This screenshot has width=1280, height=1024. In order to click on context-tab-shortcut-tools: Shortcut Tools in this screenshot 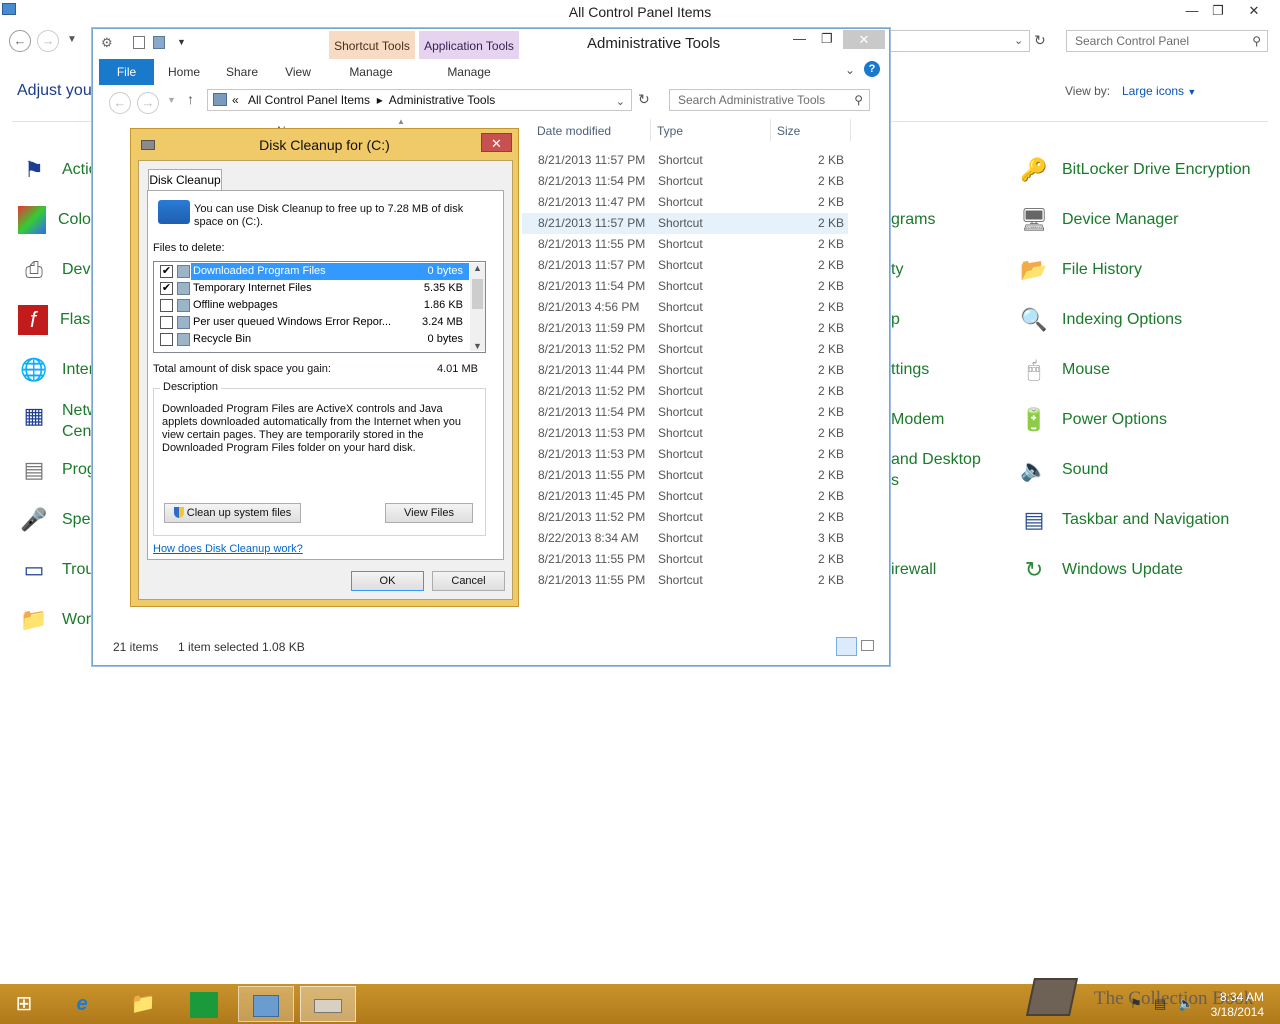, I will do `click(372, 45)`.